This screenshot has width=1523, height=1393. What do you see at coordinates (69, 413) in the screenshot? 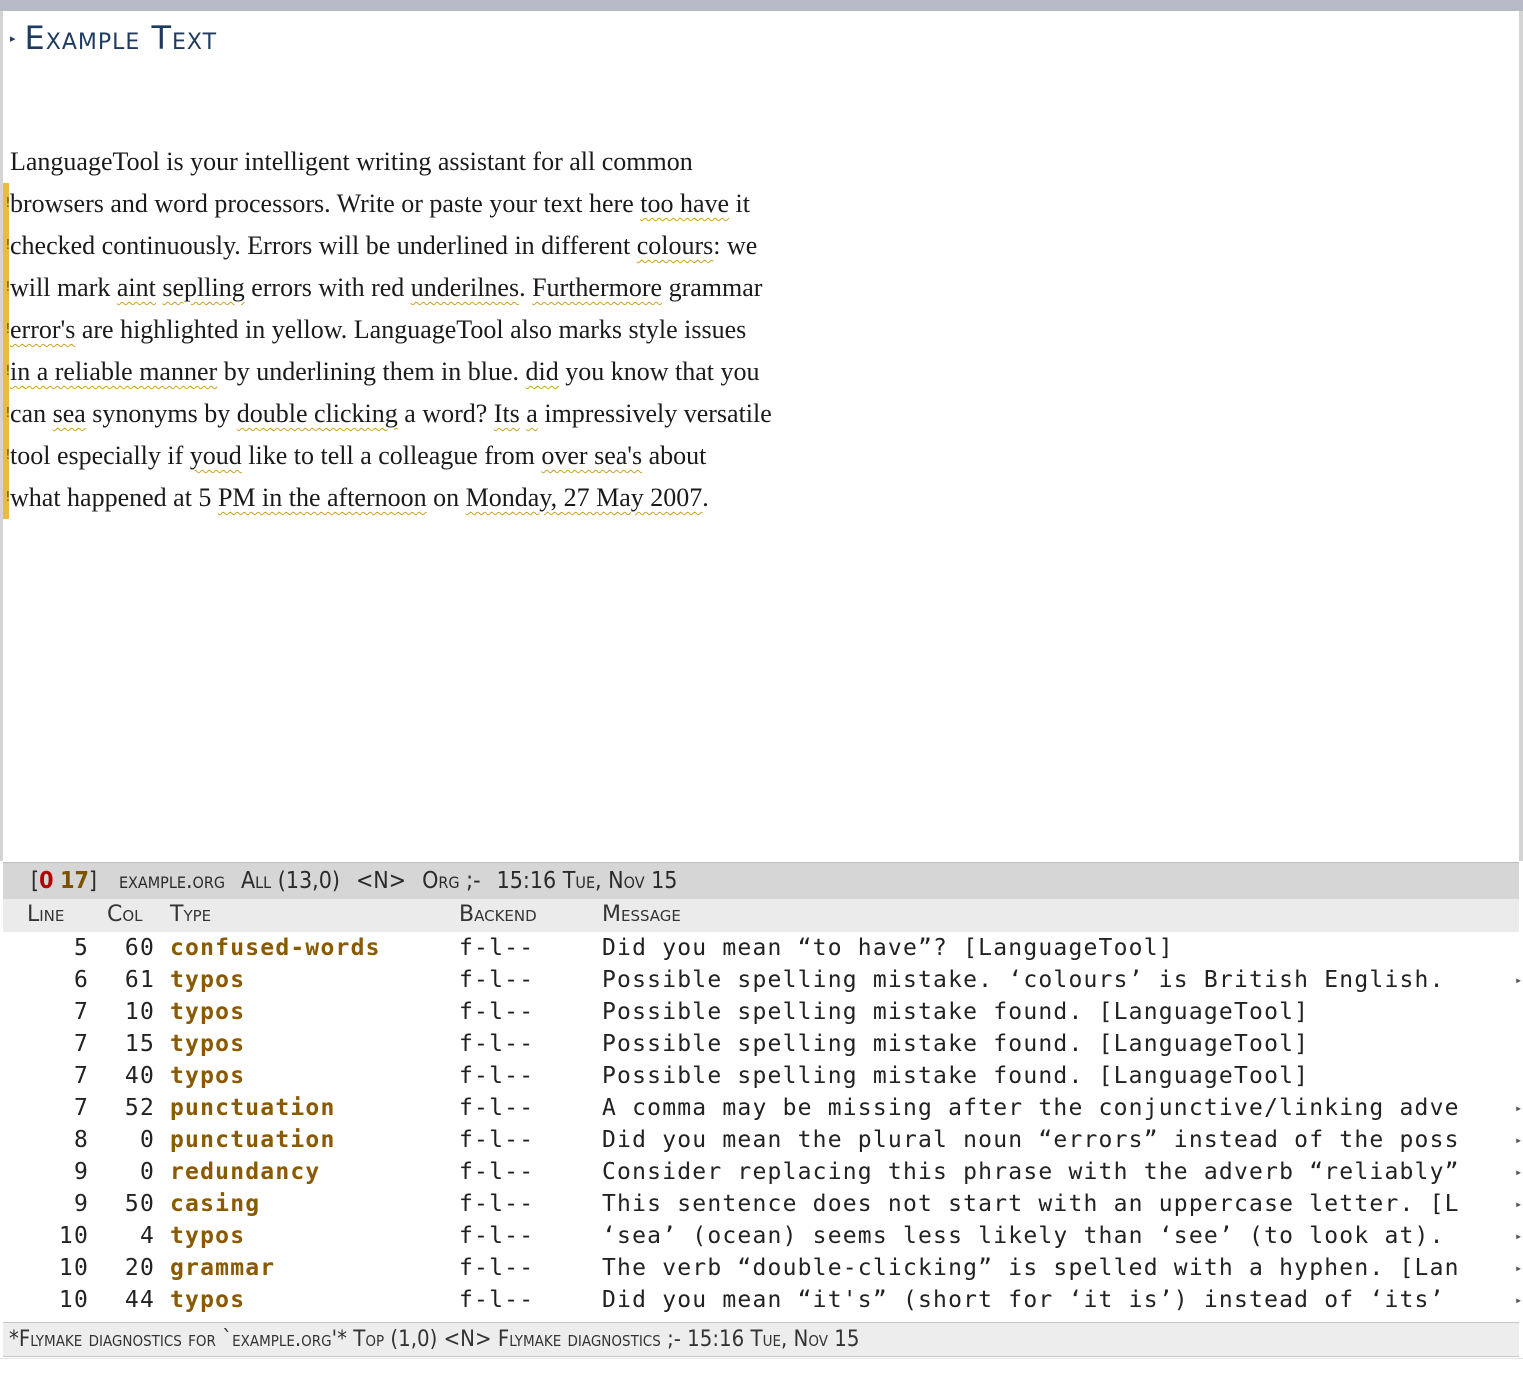
I see `flagged-phrase: sea` at bounding box center [69, 413].